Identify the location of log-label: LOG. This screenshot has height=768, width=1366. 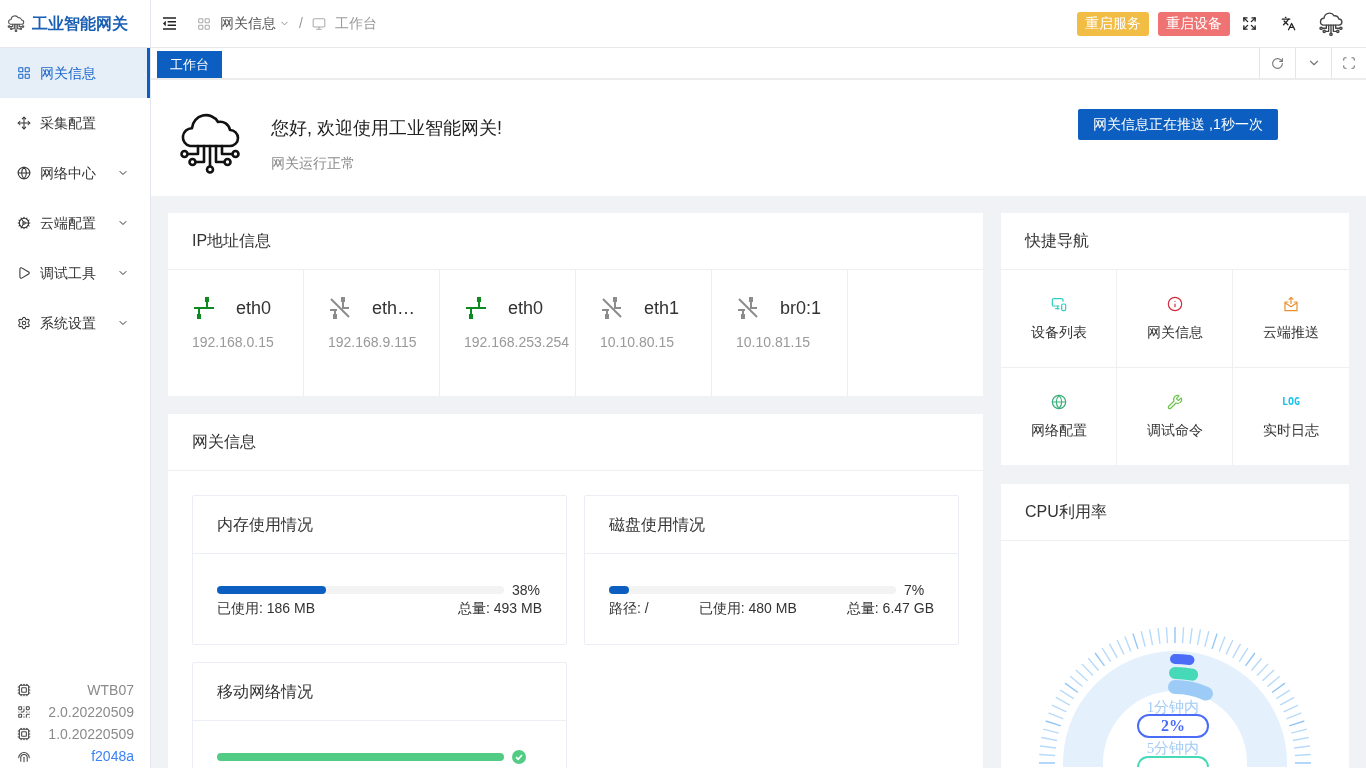
(1291, 402).